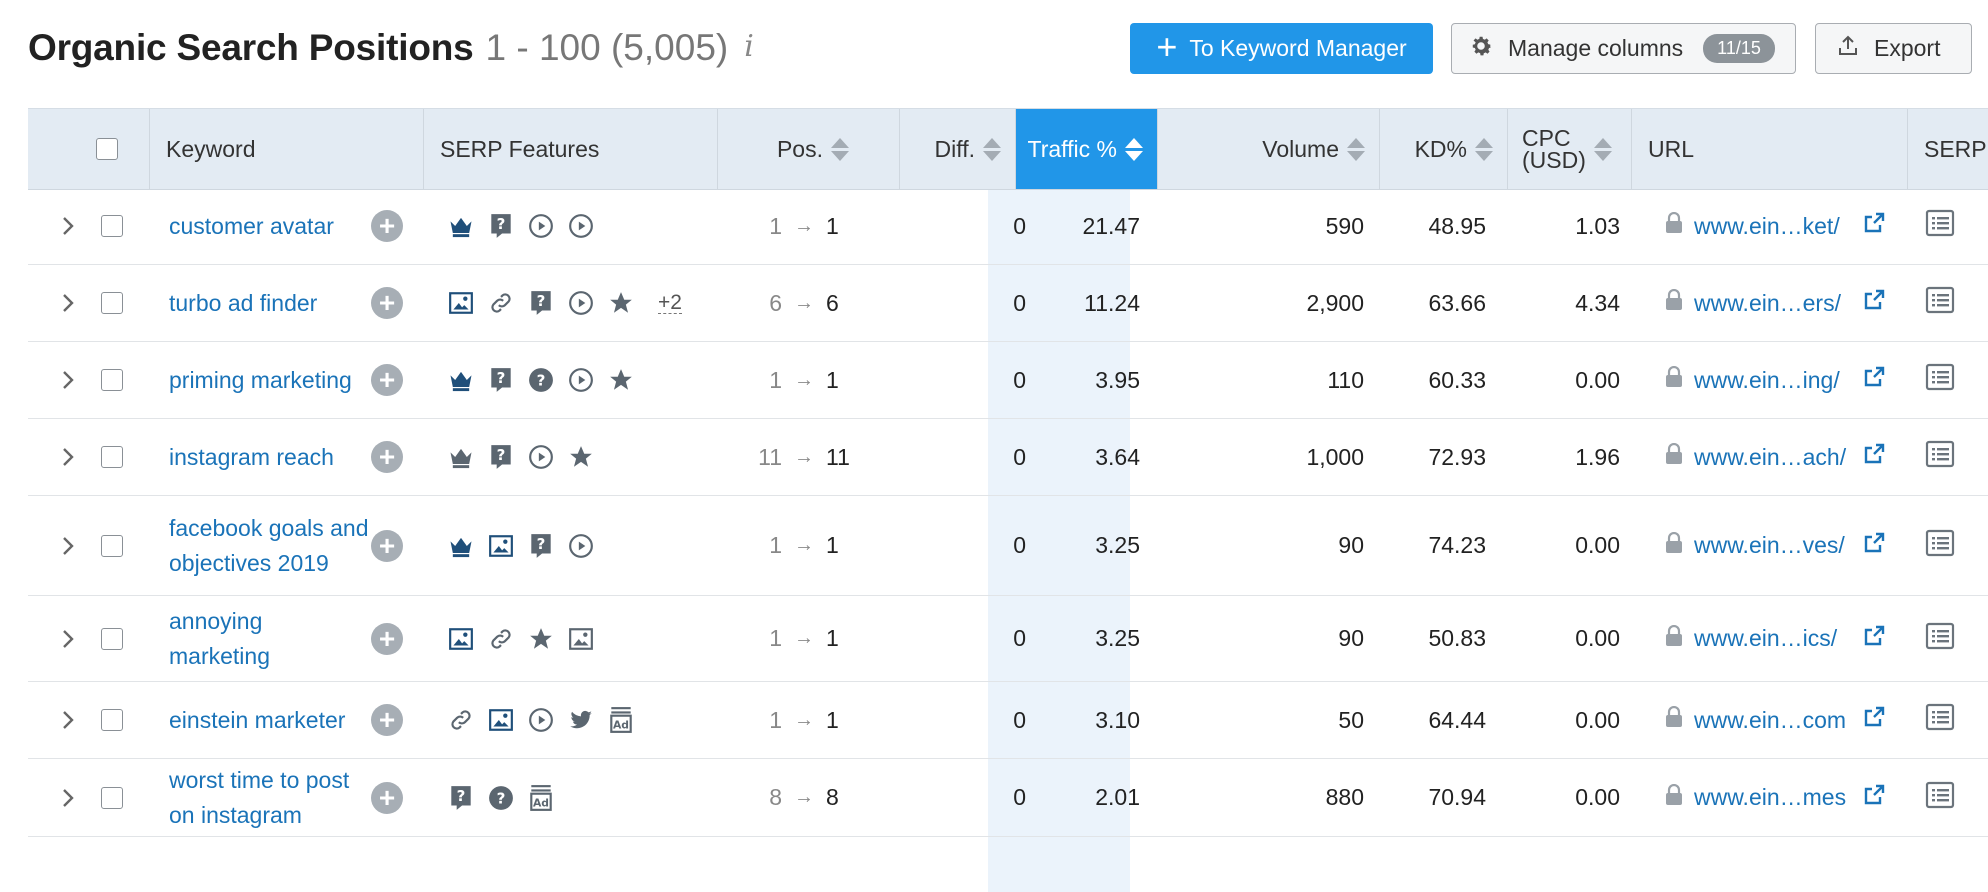 Image resolution: width=1988 pixels, height=892 pixels. I want to click on keyword-link: customer avatar, so click(269, 226).